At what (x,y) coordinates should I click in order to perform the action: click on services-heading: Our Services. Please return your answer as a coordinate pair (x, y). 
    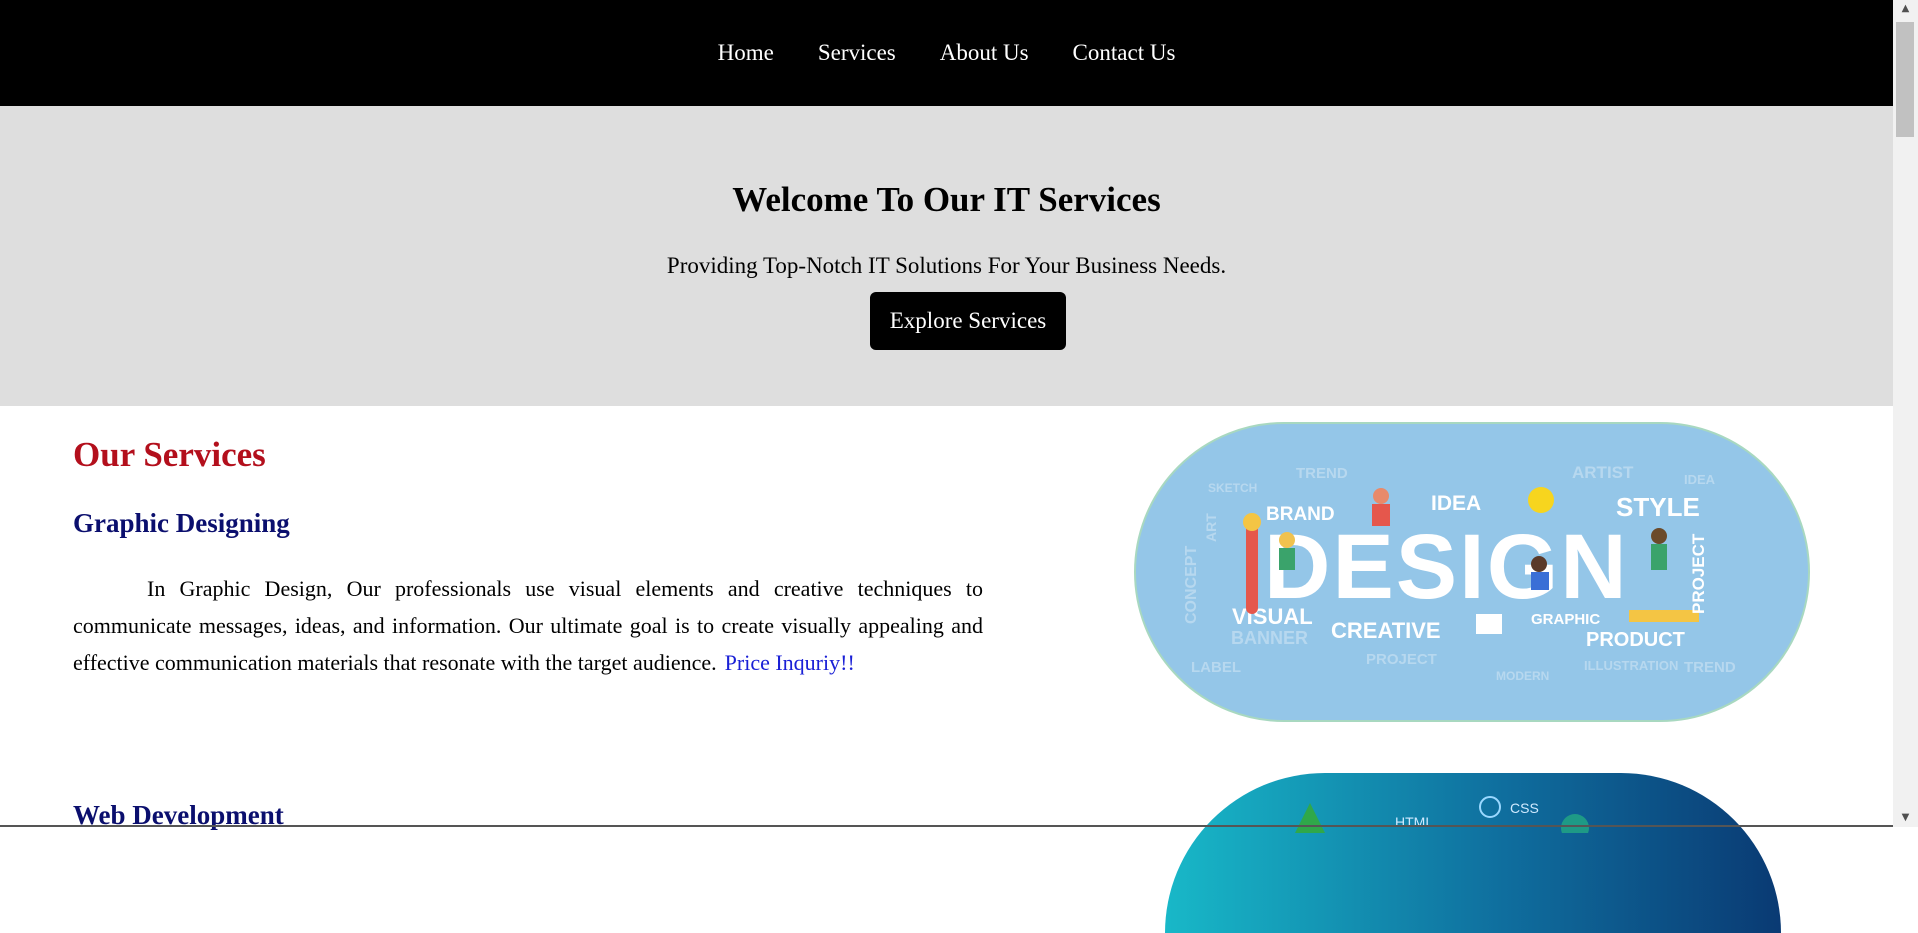
    Looking at the image, I should click on (169, 454).